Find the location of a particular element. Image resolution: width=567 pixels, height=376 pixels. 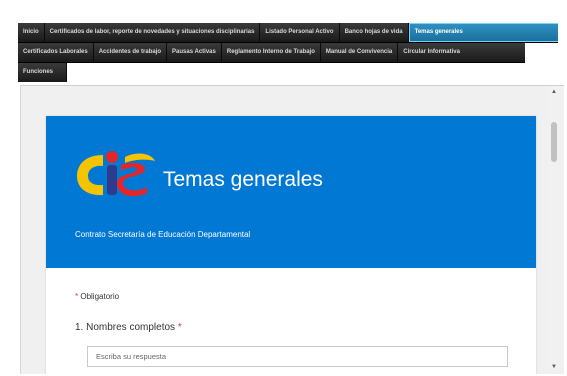

scroll-down-icon: ▼ is located at coordinates (554, 367).